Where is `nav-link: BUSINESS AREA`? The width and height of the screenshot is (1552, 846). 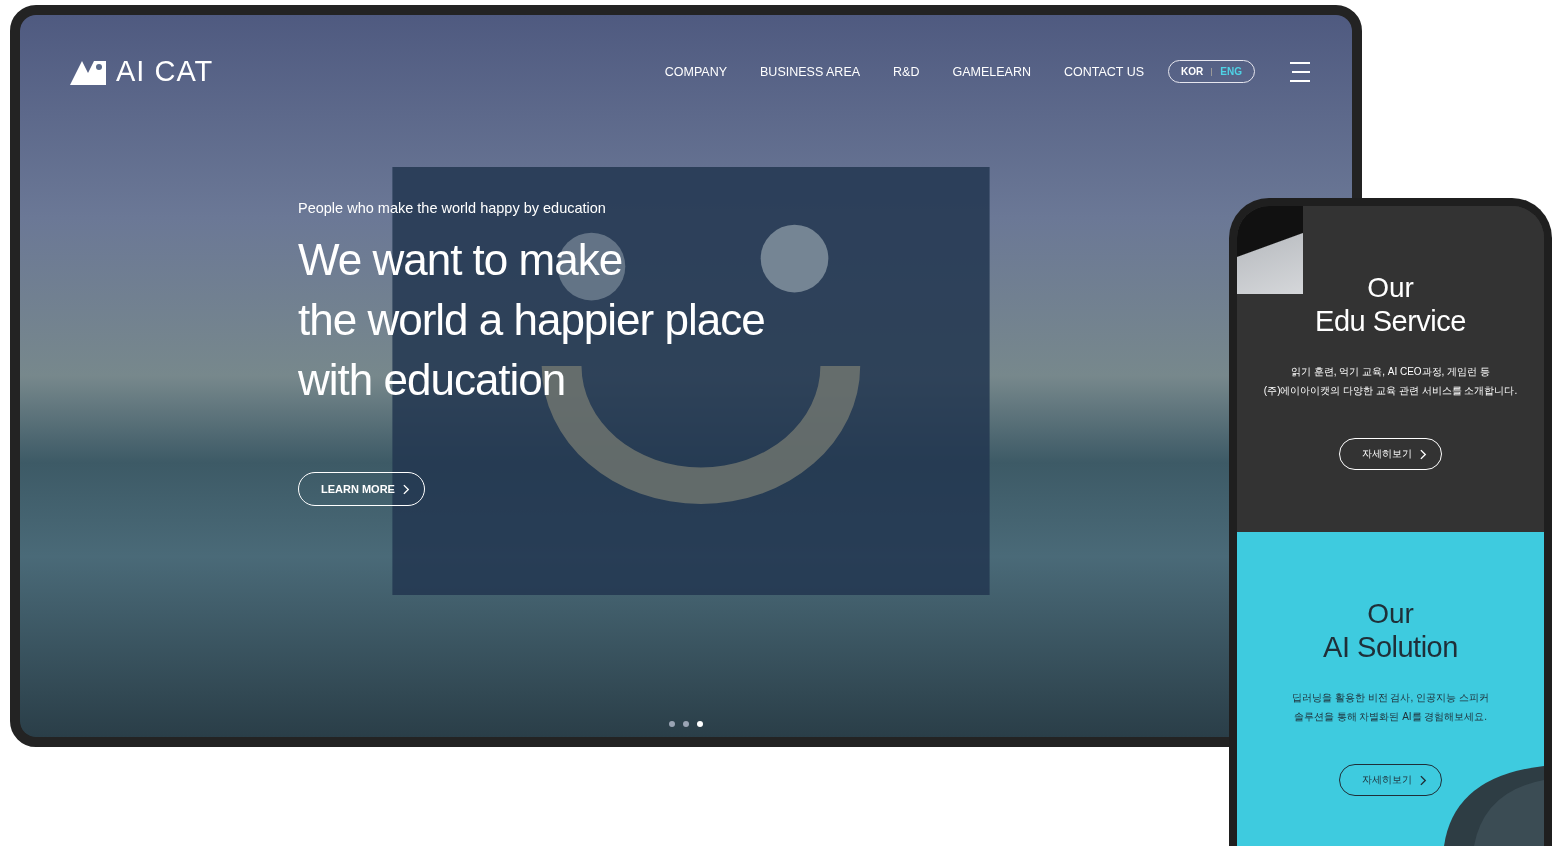 nav-link: BUSINESS AREA is located at coordinates (810, 71).